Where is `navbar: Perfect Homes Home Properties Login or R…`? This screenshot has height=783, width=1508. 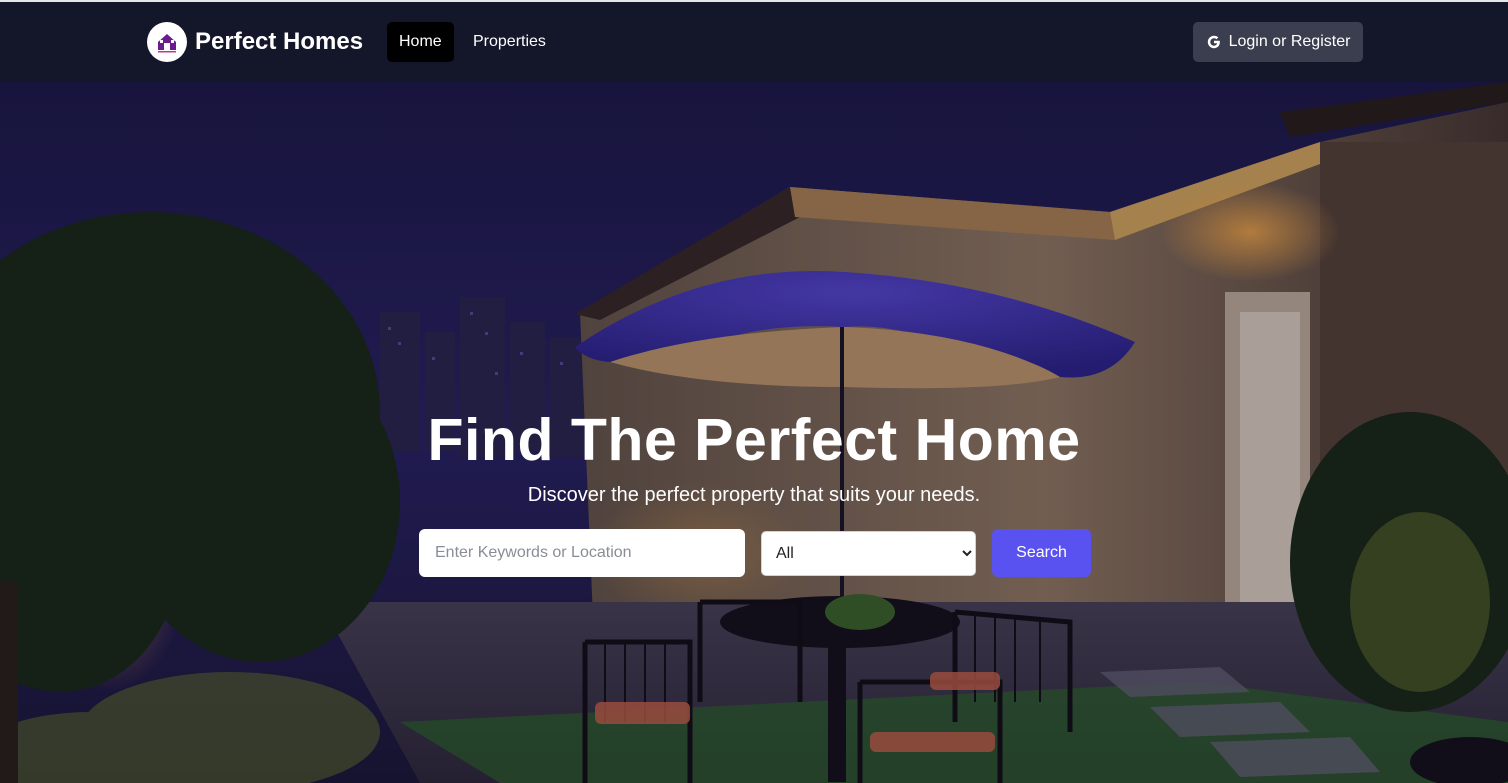 navbar: Perfect Homes Home Properties Login or R… is located at coordinates (754, 42).